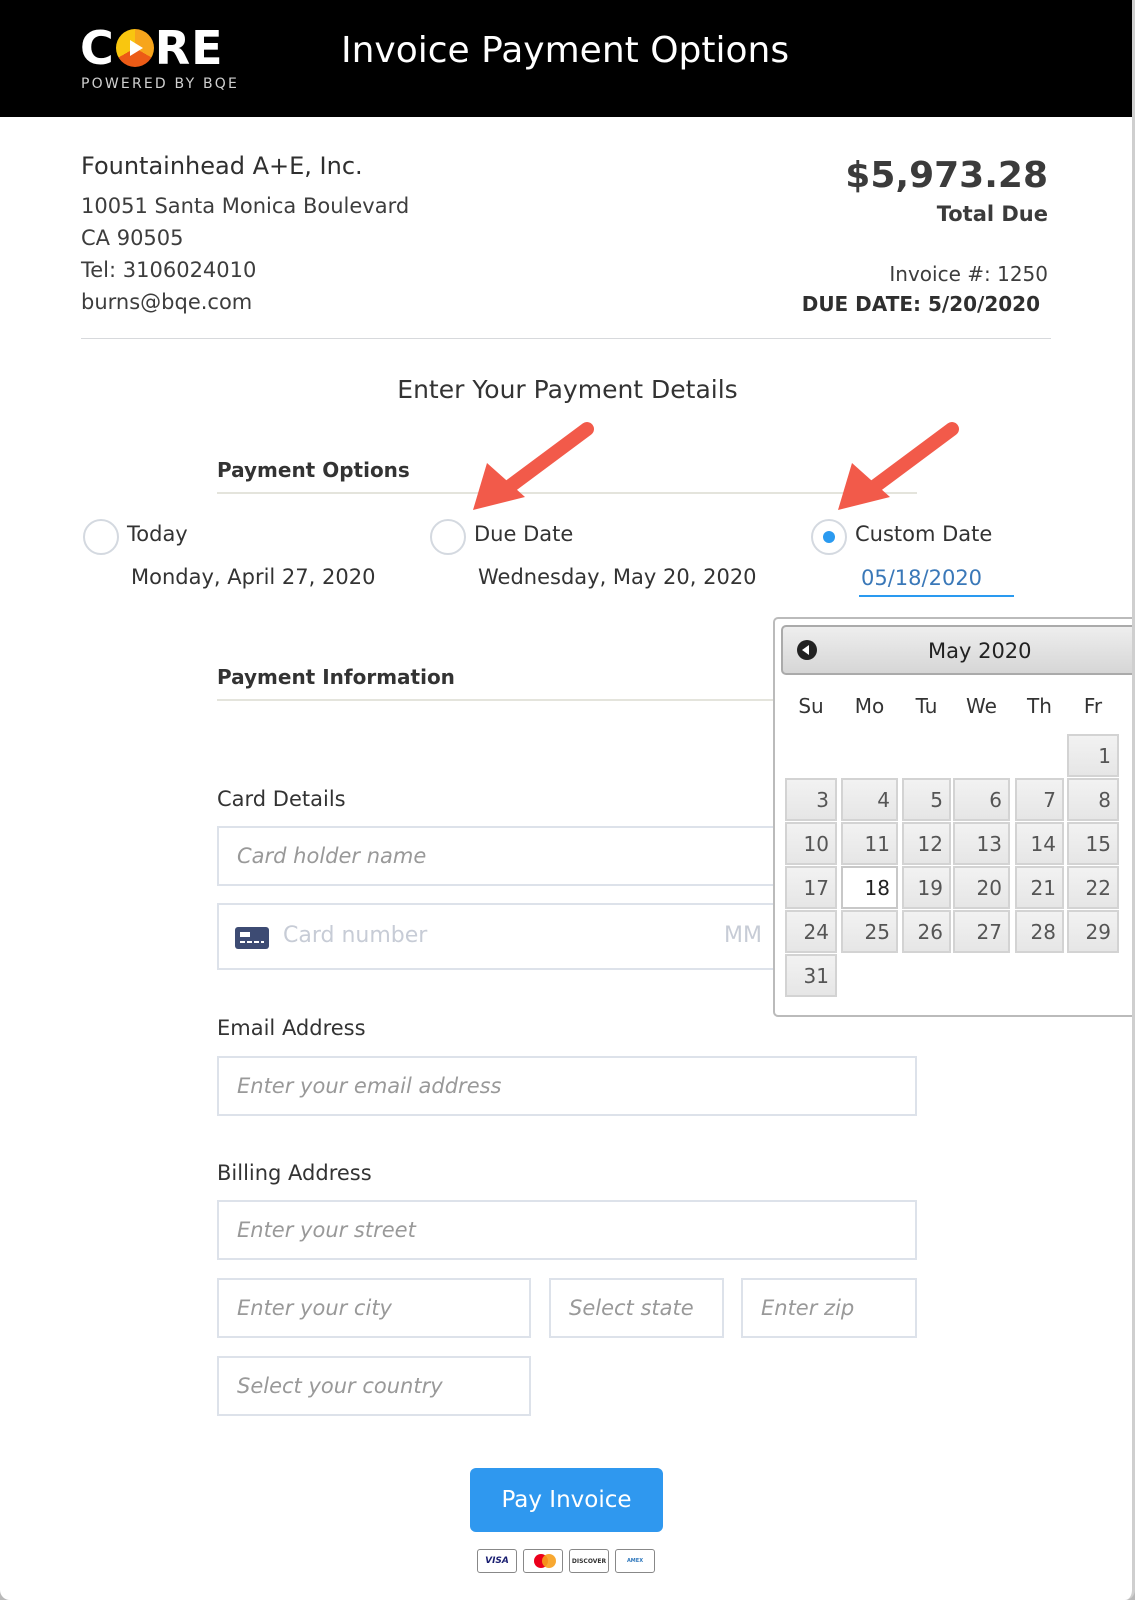 This screenshot has height=1600, width=1135. I want to click on datepicker-header: May 2020, so click(956, 650).